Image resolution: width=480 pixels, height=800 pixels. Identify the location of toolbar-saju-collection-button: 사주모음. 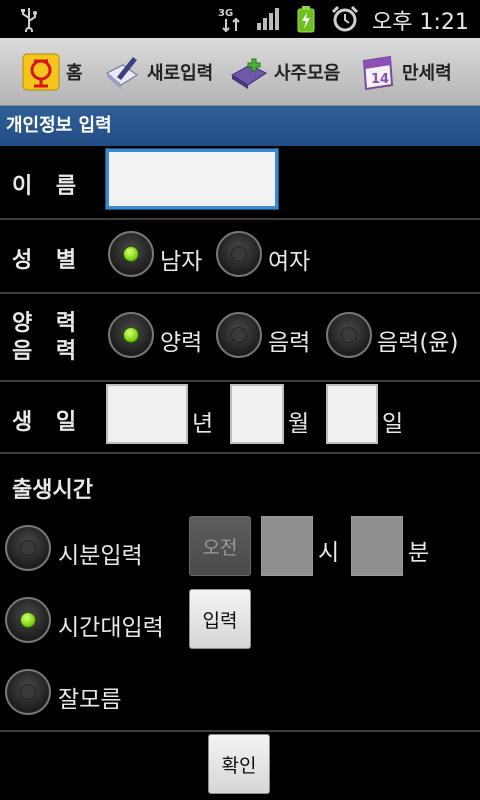
(285, 72).